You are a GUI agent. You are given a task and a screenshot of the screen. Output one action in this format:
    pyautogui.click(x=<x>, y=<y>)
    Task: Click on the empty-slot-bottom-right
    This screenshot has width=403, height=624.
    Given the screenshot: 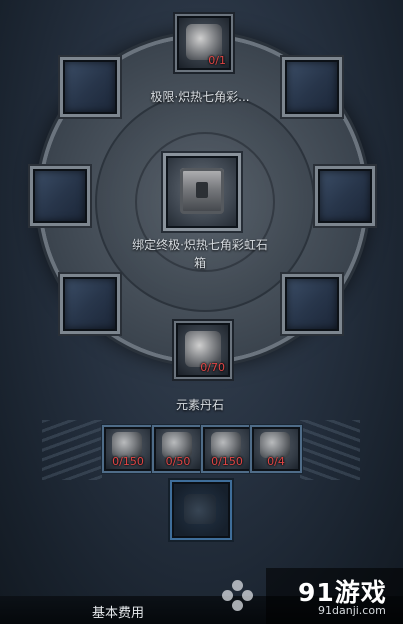 What is the action you would take?
    pyautogui.click(x=312, y=304)
    